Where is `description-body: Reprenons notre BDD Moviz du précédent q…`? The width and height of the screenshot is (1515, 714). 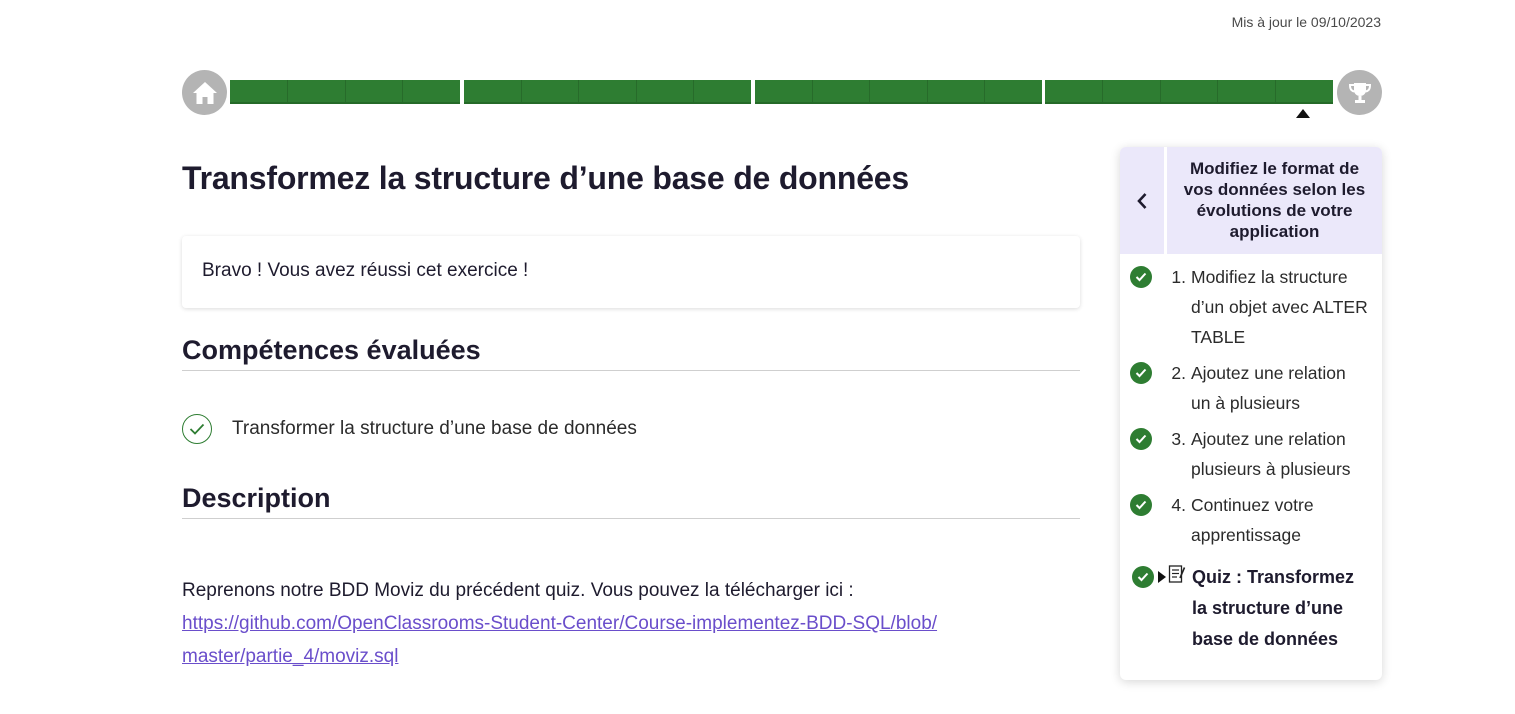
description-body: Reprenons notre BDD Moviz du précédent q… is located at coordinates (632, 623).